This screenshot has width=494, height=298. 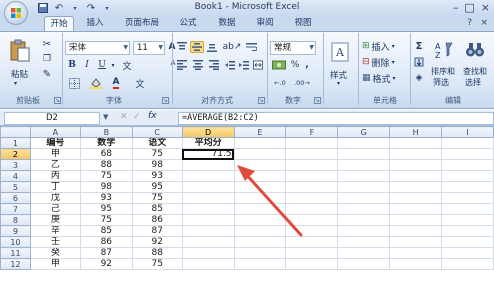 What do you see at coordinates (47, 59) in the screenshot?
I see `copy-icon: ❐` at bounding box center [47, 59].